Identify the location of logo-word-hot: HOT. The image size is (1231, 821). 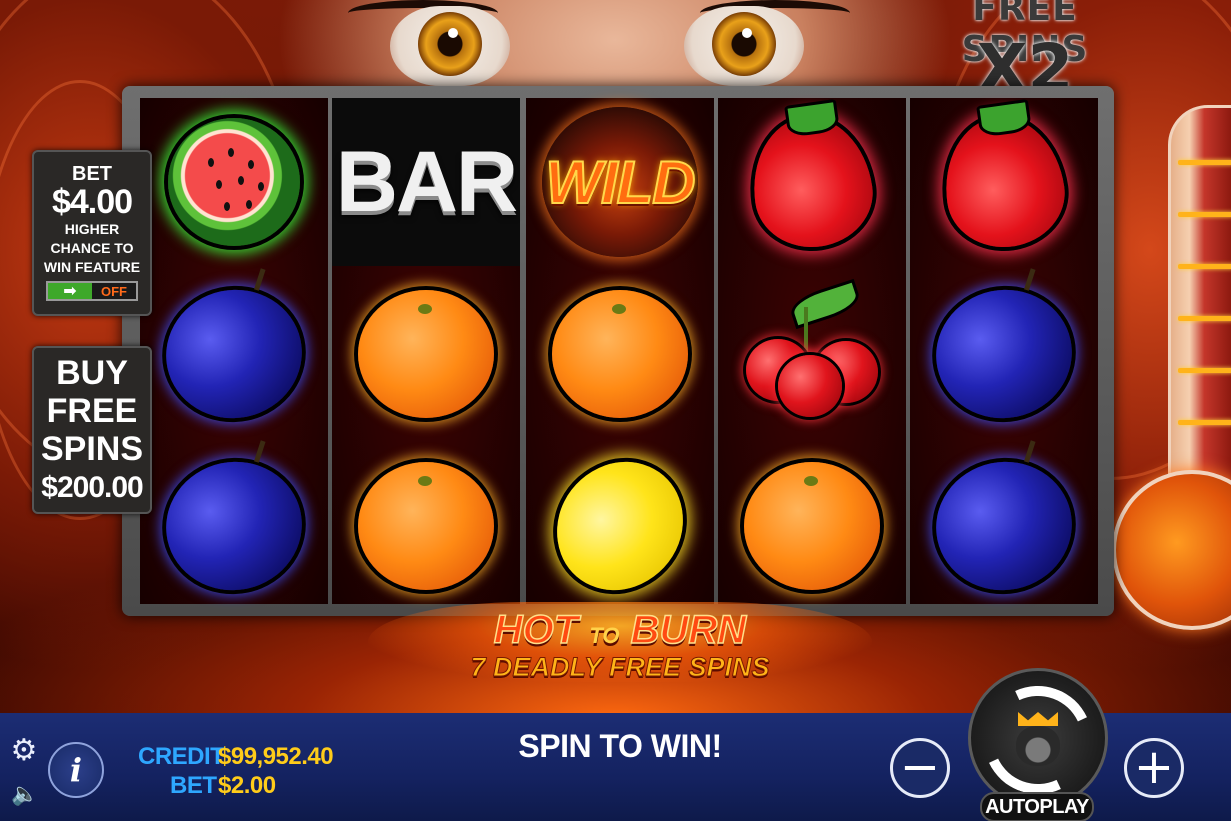
(536, 630).